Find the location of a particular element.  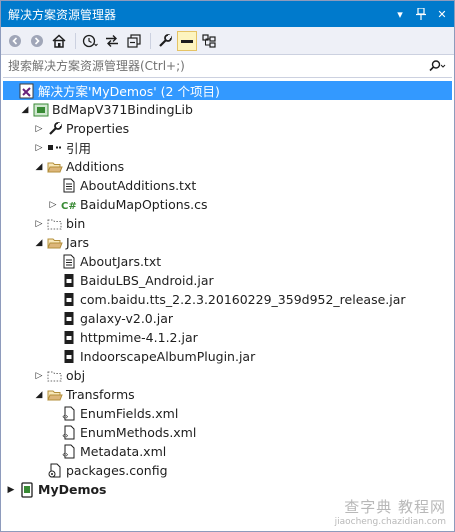

transforms-label: Transforms is located at coordinates (100, 394).